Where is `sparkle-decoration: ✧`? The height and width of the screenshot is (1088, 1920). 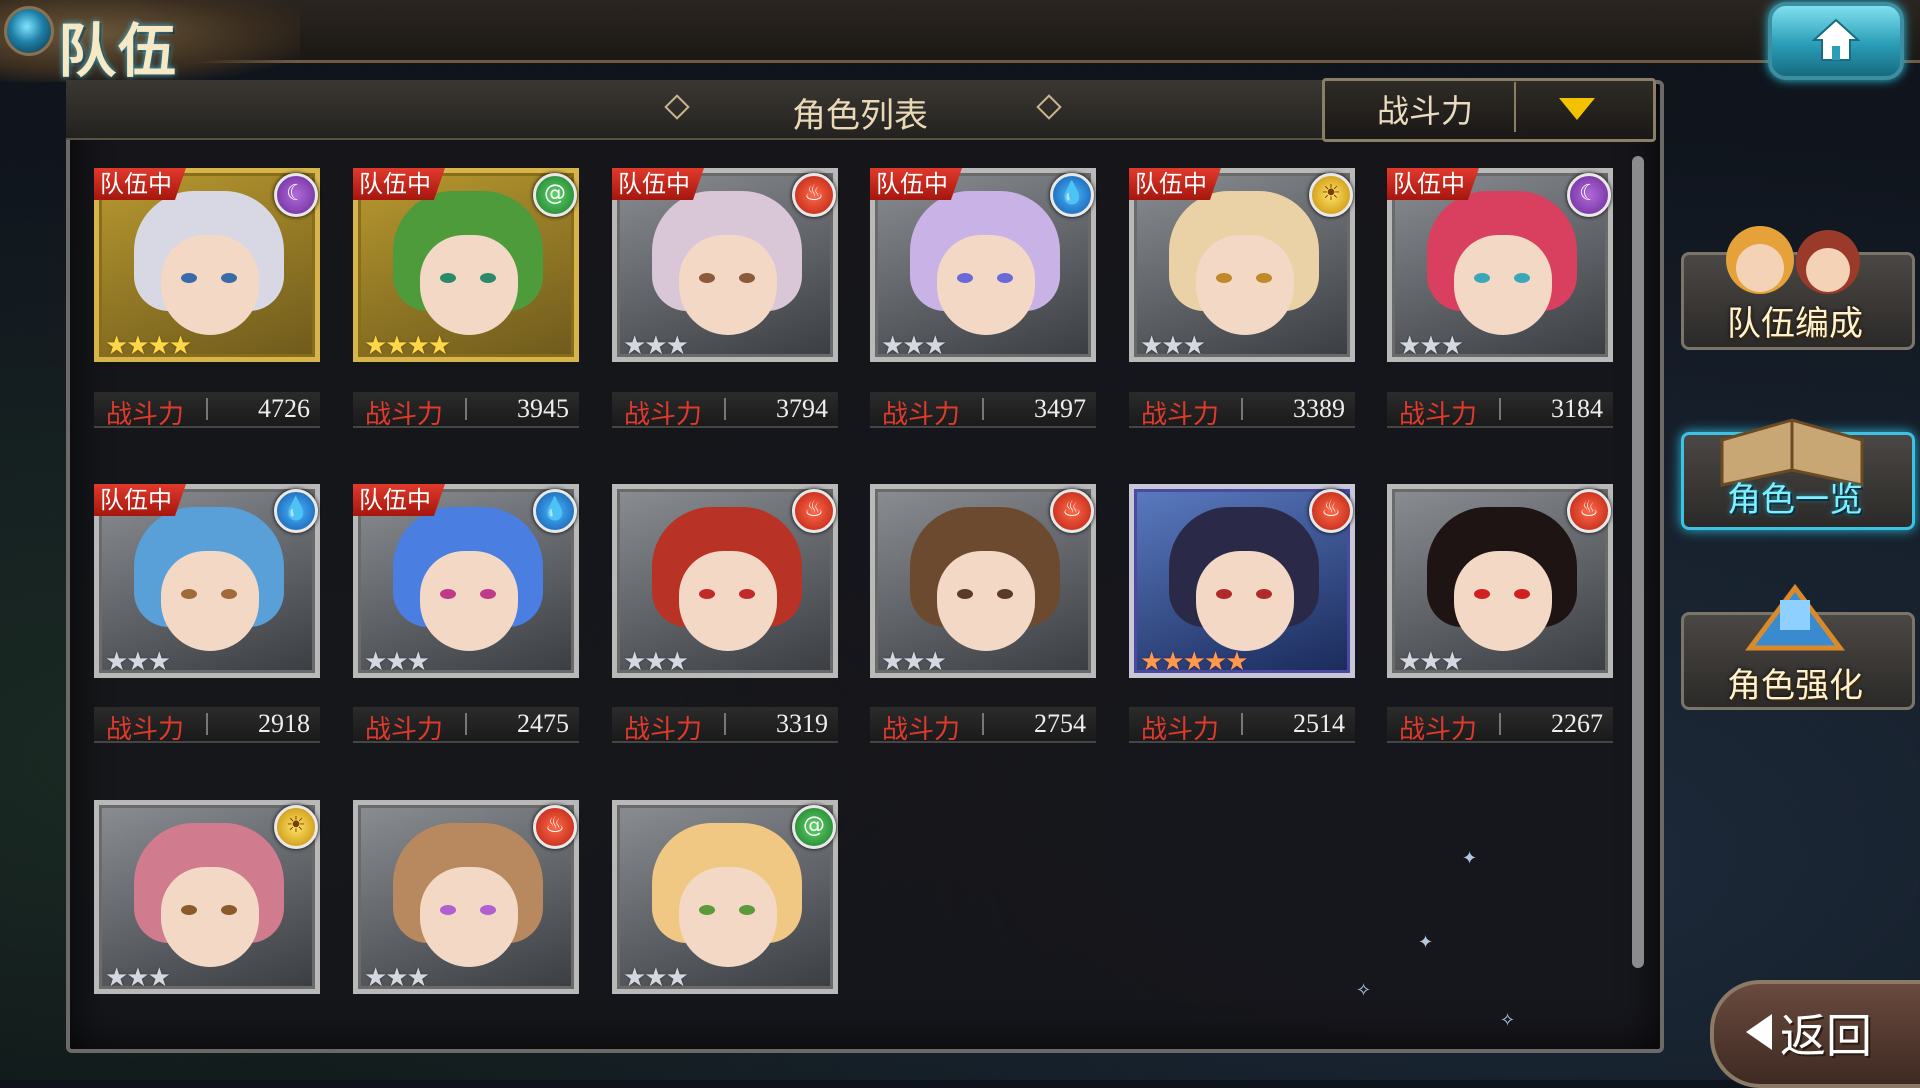
sparkle-decoration: ✧ is located at coordinates (1364, 990).